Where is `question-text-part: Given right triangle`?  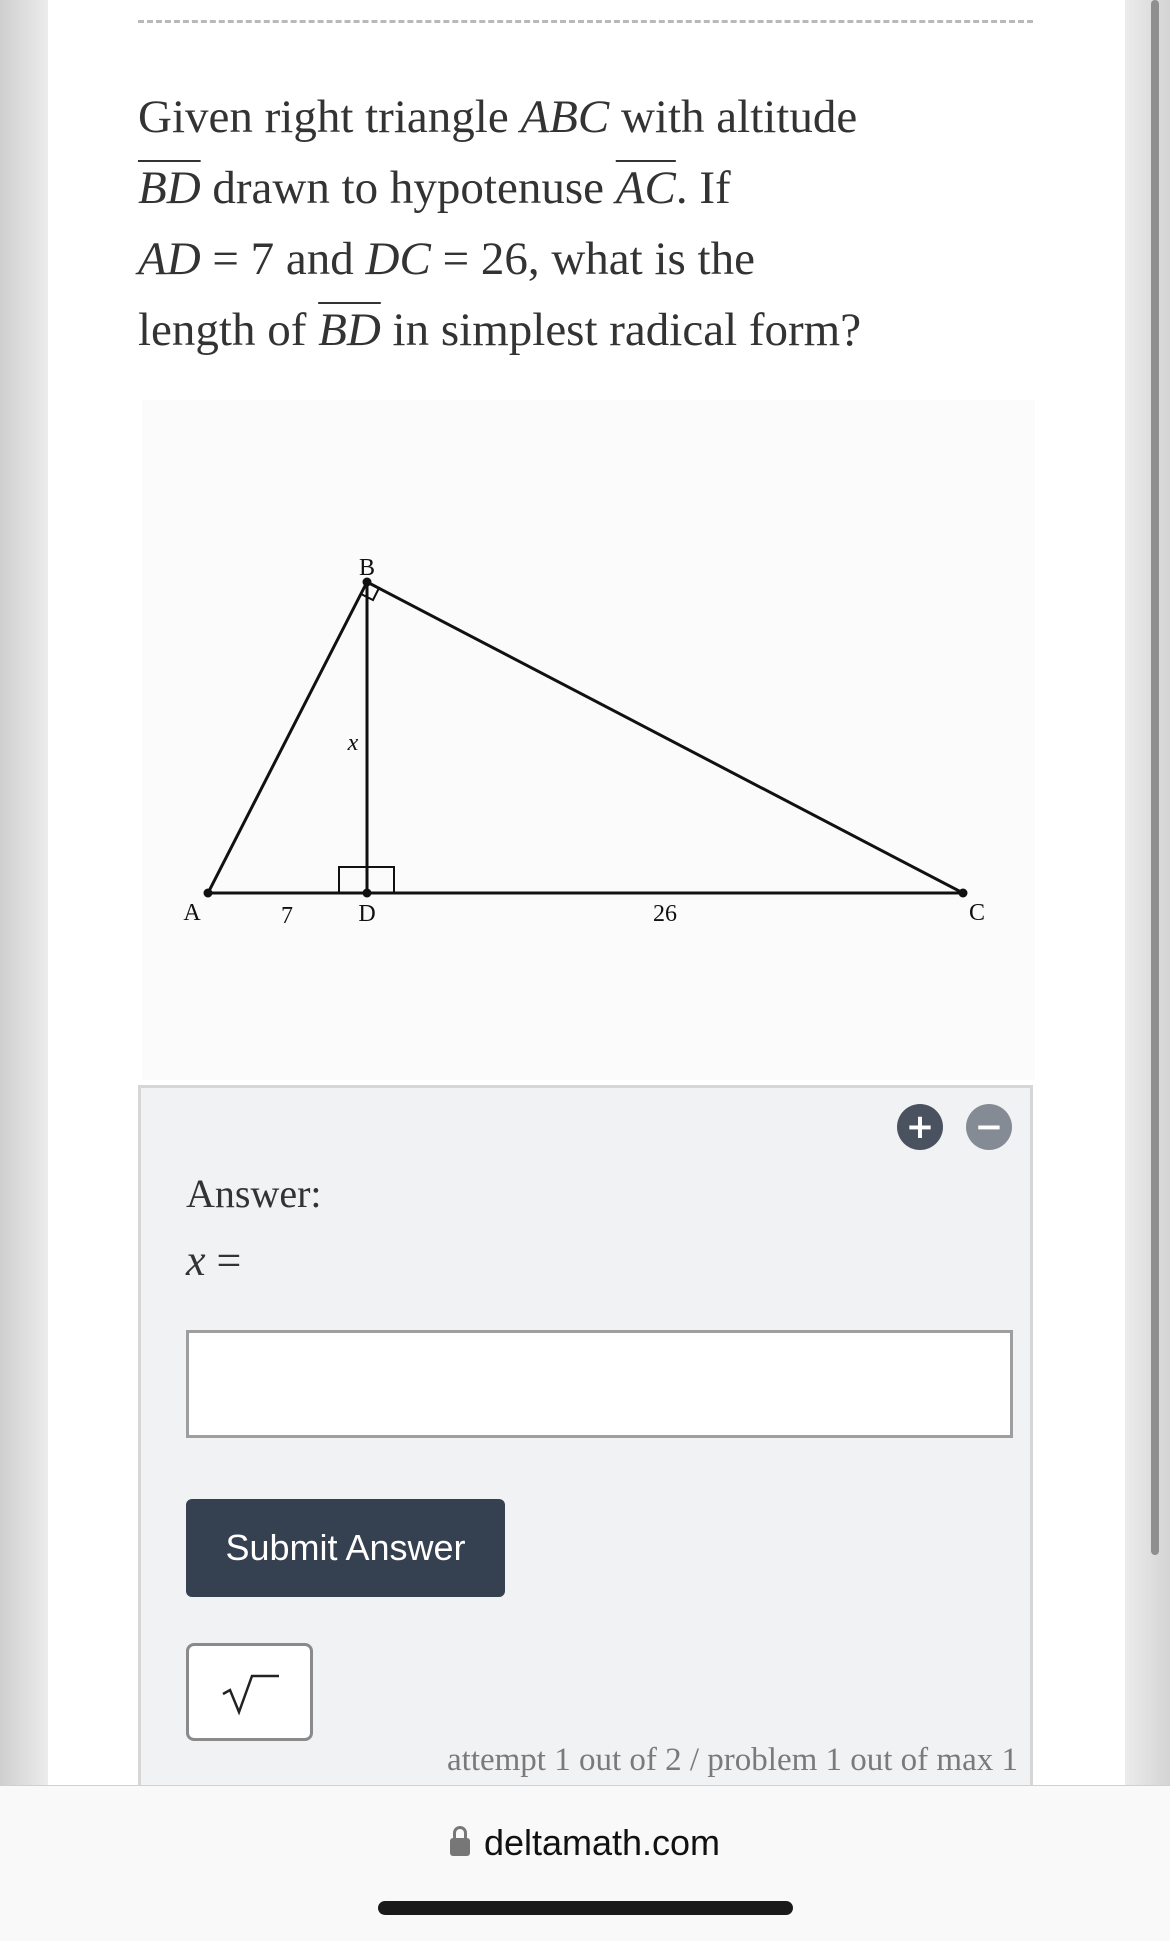 question-text-part: Given right triangle is located at coordinates (329, 117).